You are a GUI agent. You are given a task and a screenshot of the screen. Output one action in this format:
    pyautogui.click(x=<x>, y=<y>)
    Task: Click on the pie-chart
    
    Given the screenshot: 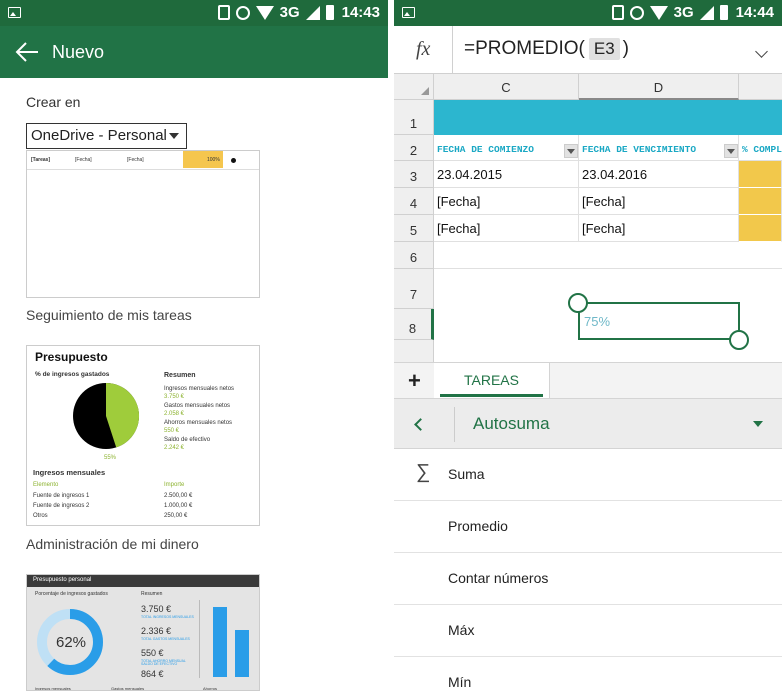 What is the action you would take?
    pyautogui.click(x=106, y=415)
    